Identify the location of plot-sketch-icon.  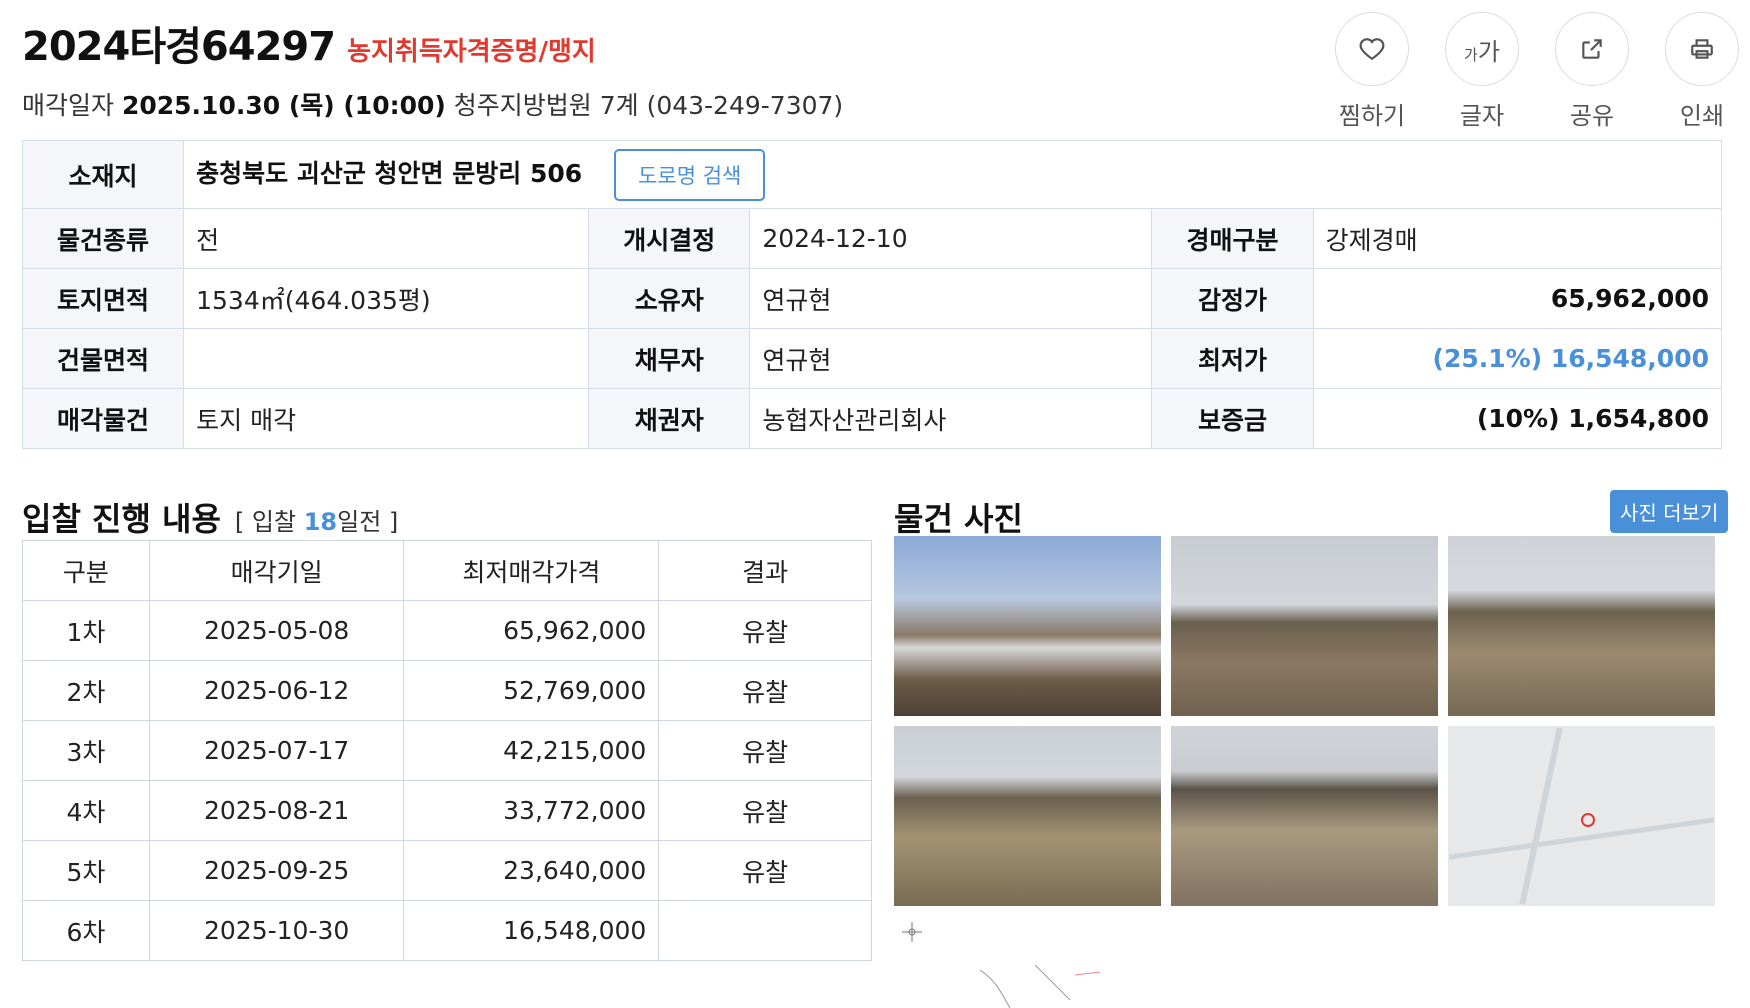
(1040, 986).